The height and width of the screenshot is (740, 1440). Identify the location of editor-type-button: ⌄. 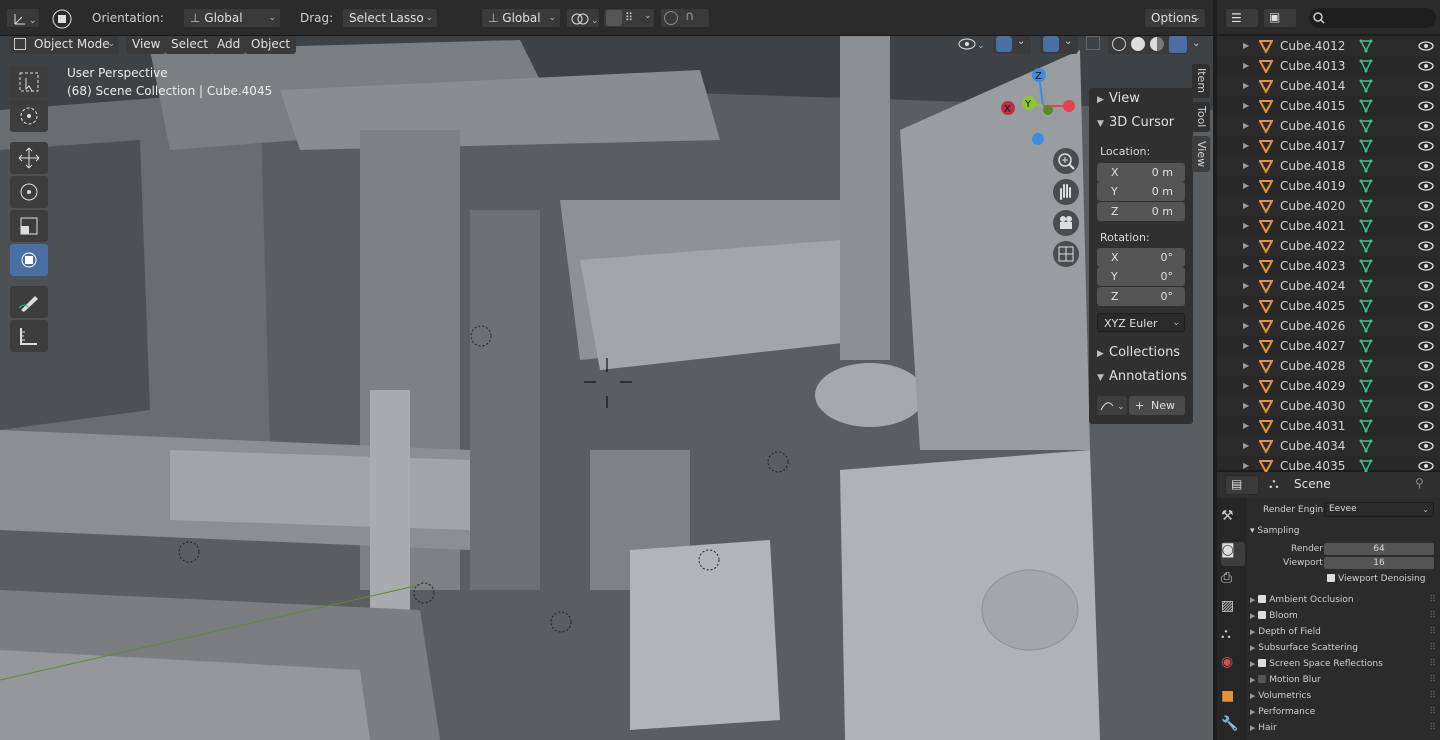
(23, 18).